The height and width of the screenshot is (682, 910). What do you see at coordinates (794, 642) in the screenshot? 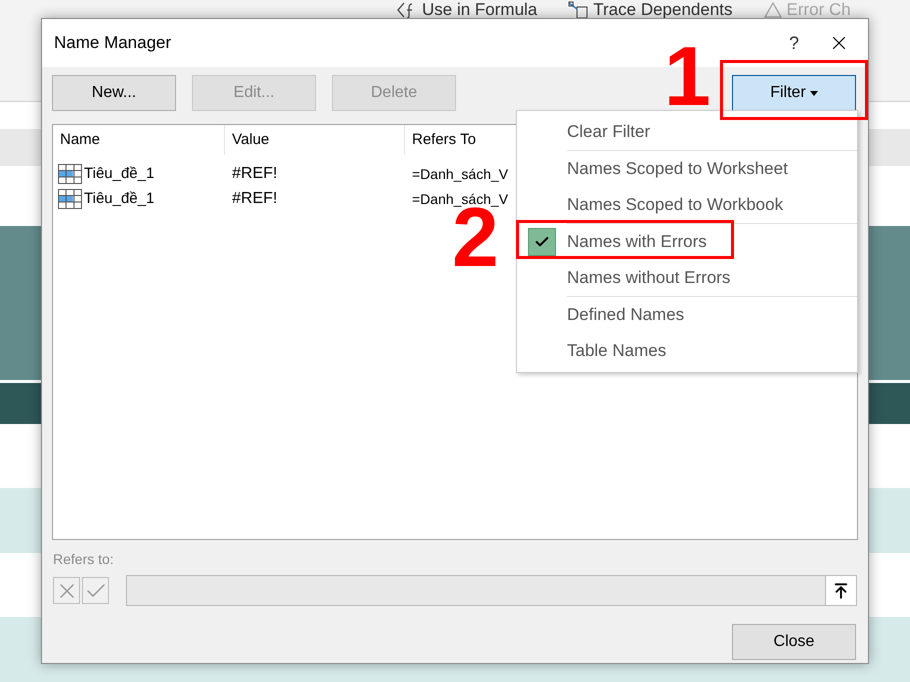
I see `close-button: Close` at bounding box center [794, 642].